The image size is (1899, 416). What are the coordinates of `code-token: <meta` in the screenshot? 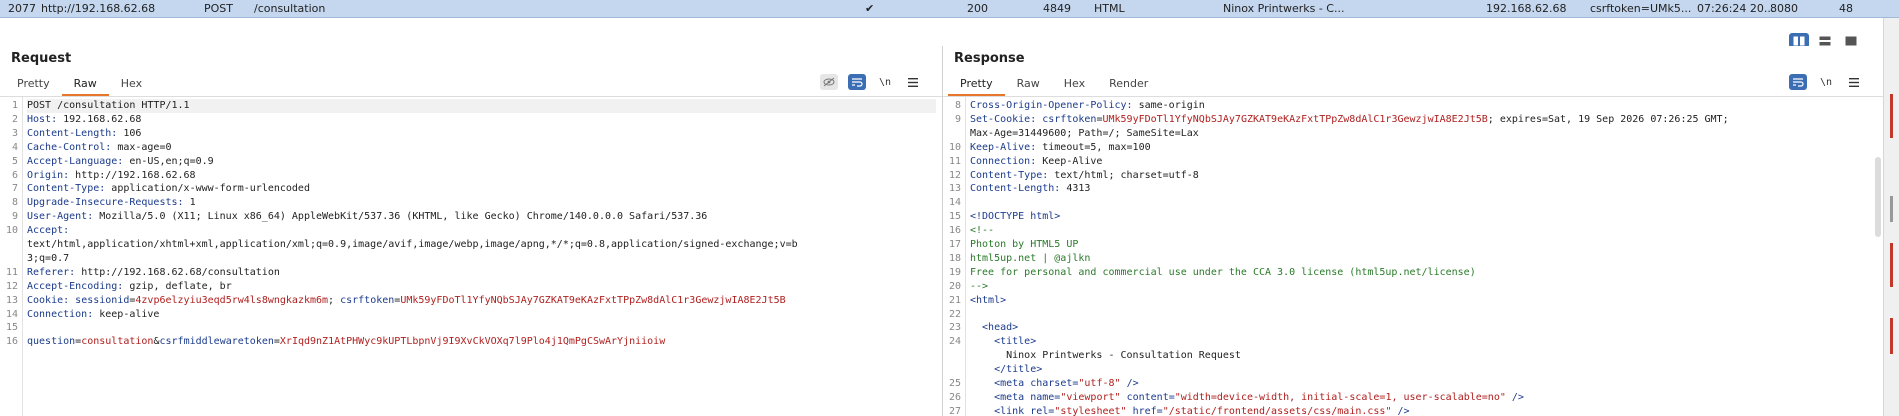 It's located at (1000, 383).